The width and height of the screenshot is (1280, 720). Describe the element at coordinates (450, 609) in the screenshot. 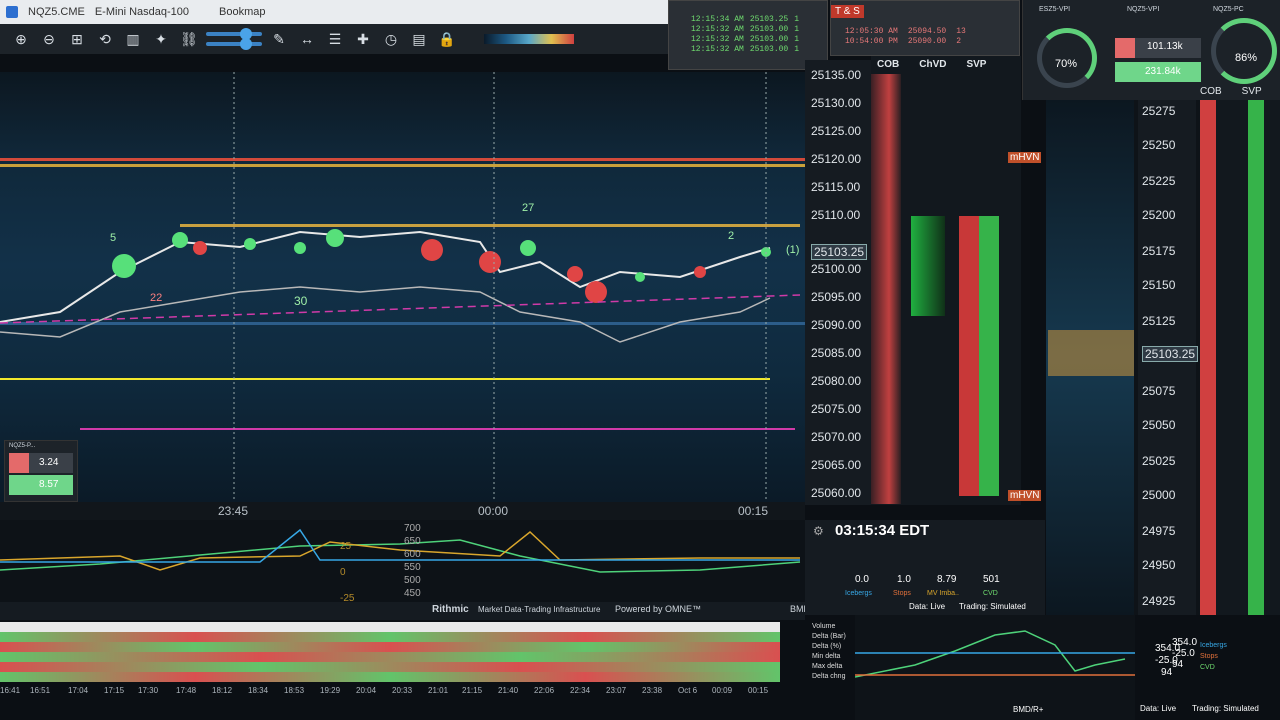

I see `rithmic-brand: Rithmic` at that location.